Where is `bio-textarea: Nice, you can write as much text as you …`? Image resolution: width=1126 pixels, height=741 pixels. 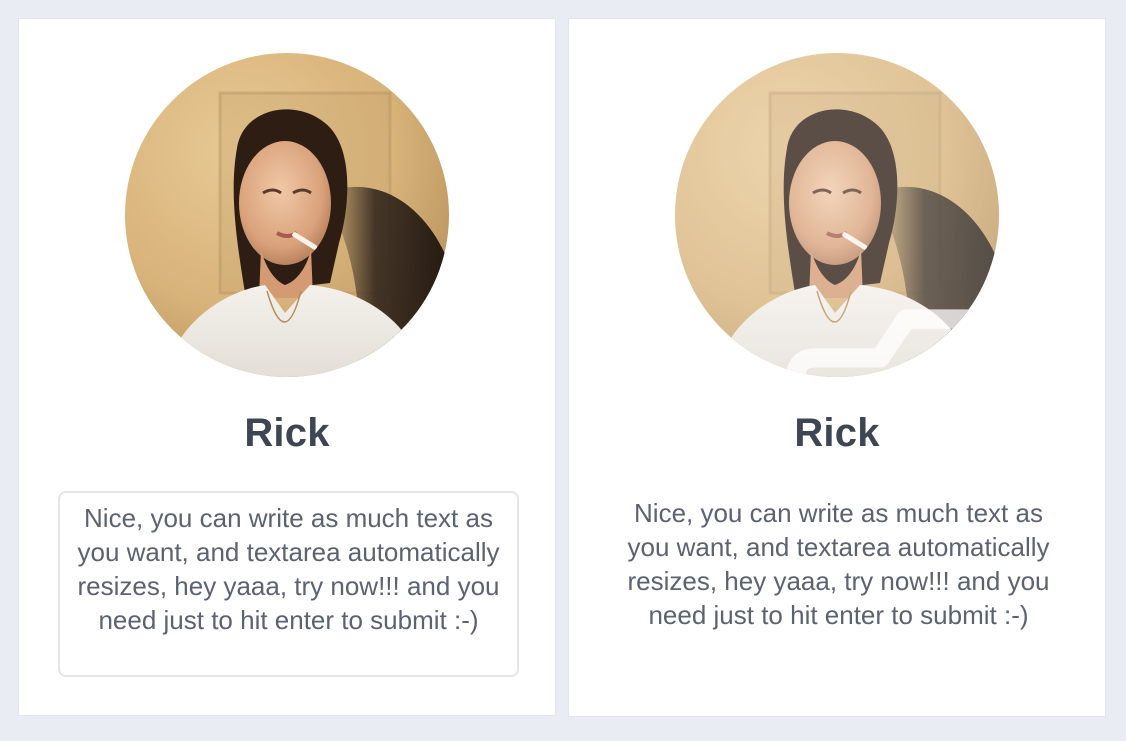 bio-textarea: Nice, you can write as much text as you … is located at coordinates (288, 584).